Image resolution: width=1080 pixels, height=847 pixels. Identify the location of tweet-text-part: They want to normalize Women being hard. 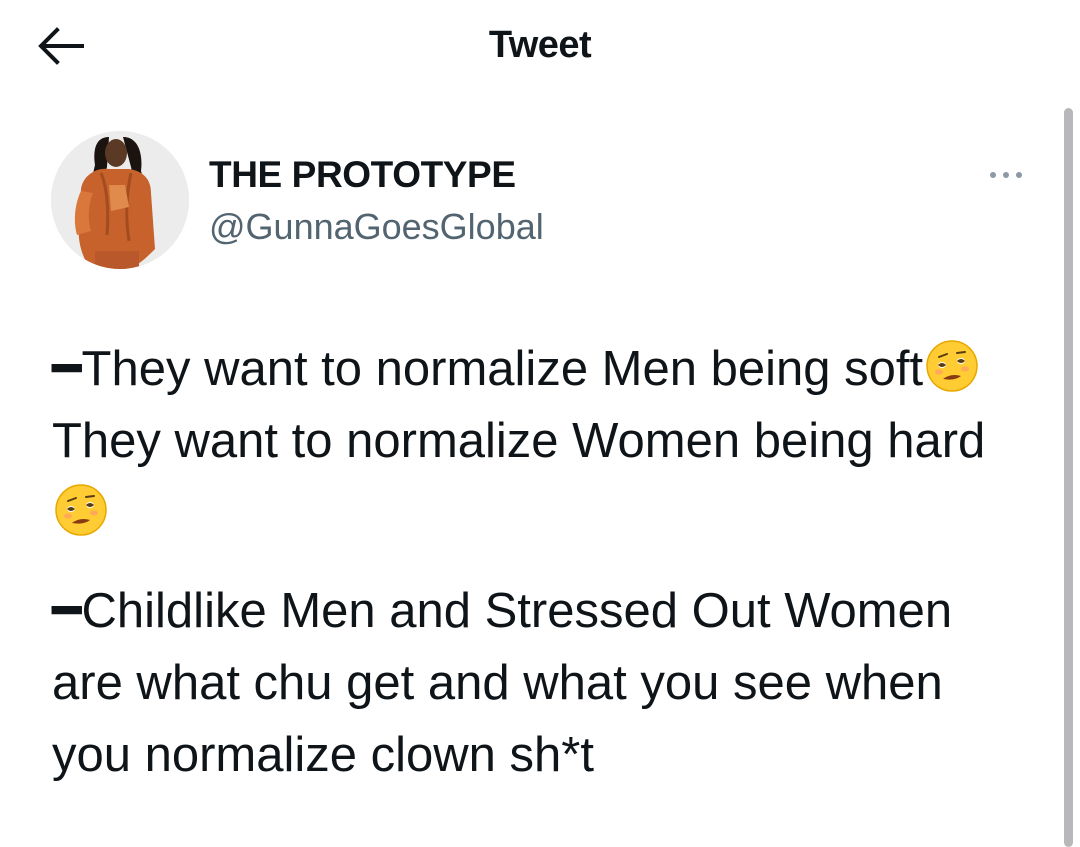
(519, 441).